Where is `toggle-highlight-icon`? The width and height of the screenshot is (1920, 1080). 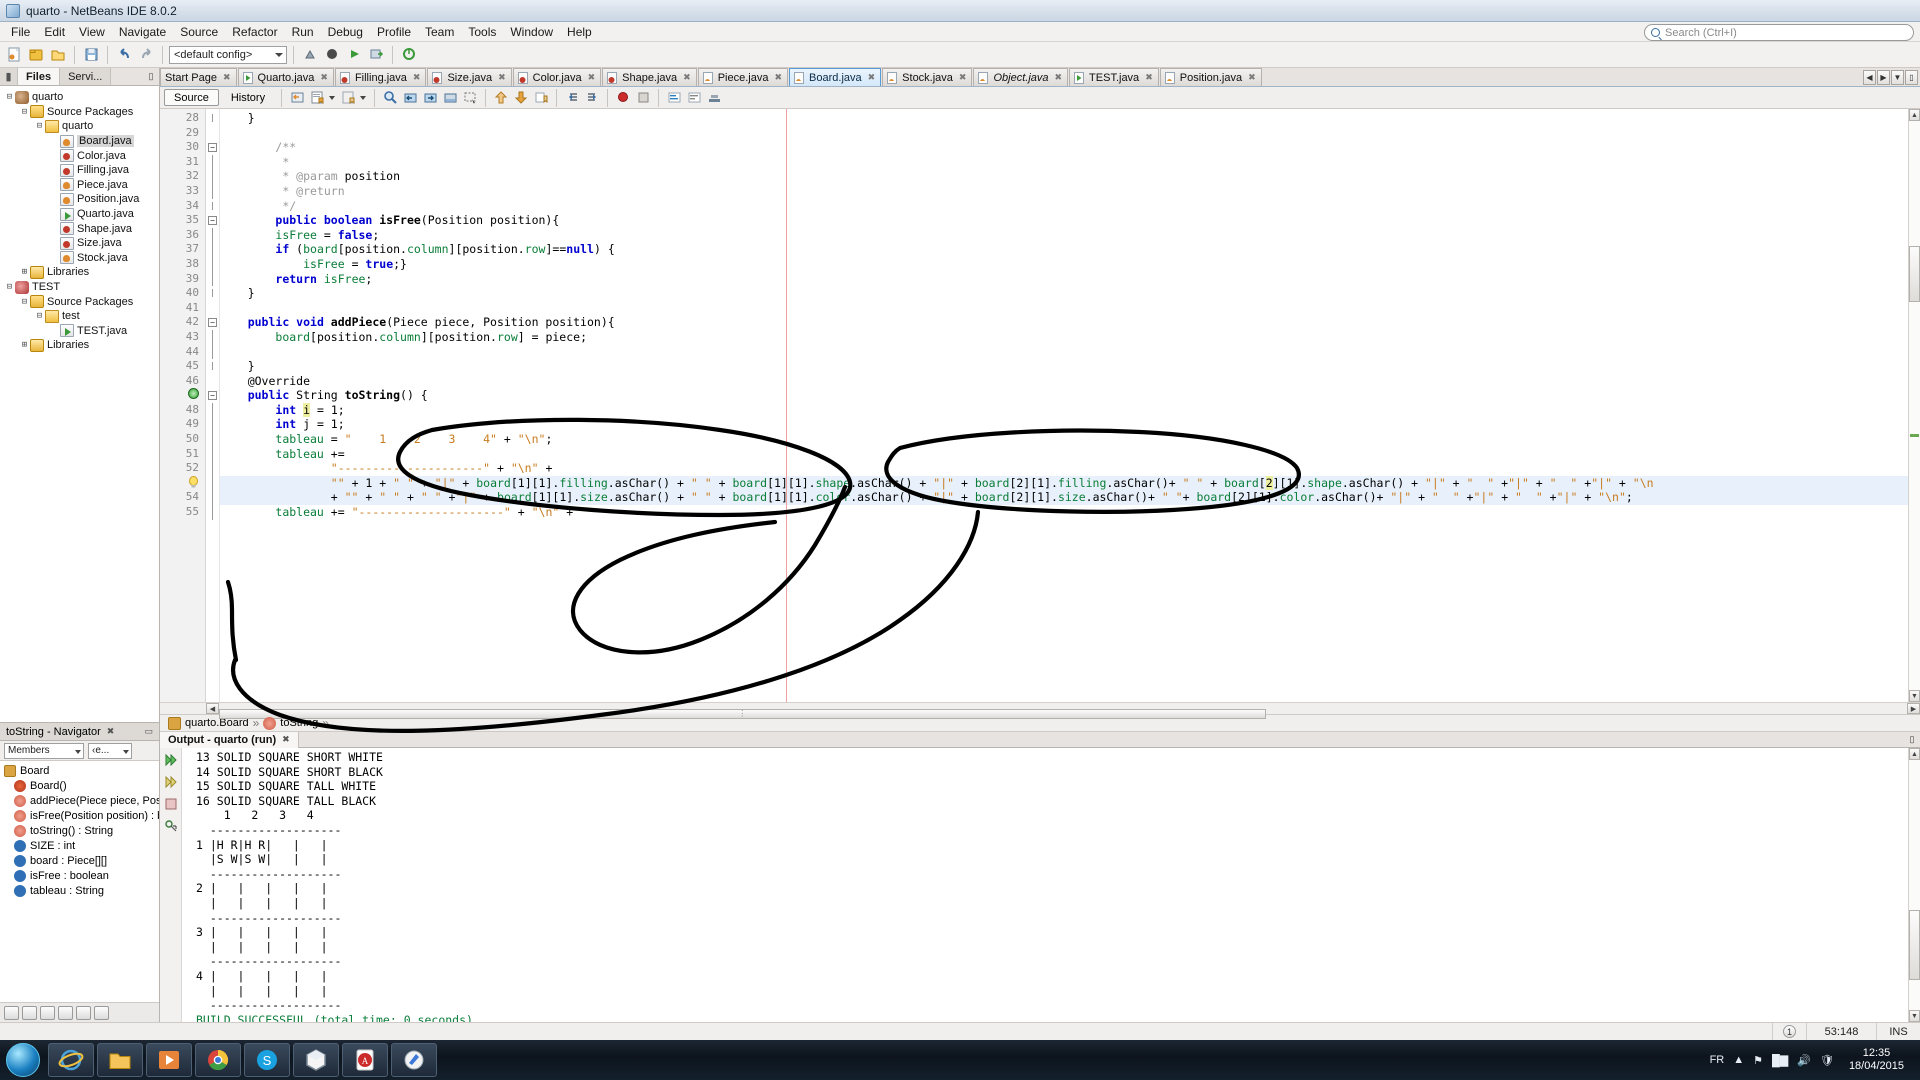 toggle-highlight-icon is located at coordinates (450, 98).